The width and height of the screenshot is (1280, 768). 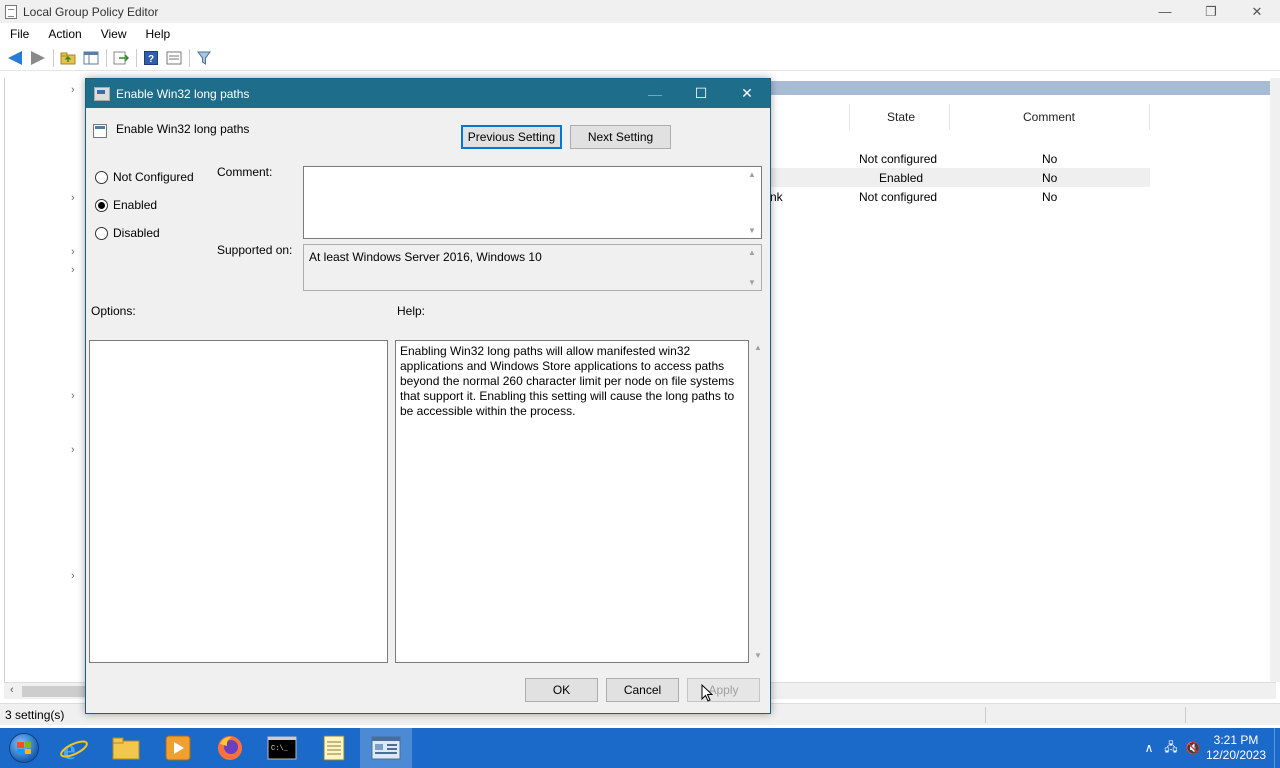 I want to click on clock-time: 3:21 PM, so click(x=1236, y=740).